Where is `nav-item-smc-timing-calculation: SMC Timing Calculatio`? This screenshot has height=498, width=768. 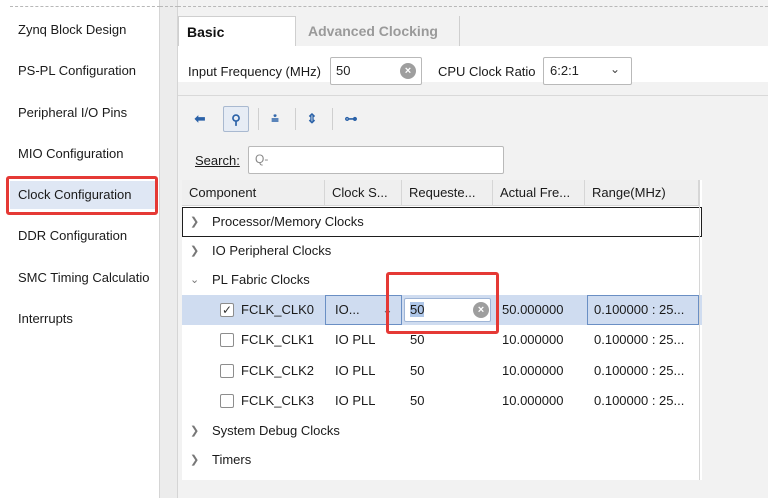
nav-item-smc-timing-calculation: SMC Timing Calculatio is located at coordinates (84, 278).